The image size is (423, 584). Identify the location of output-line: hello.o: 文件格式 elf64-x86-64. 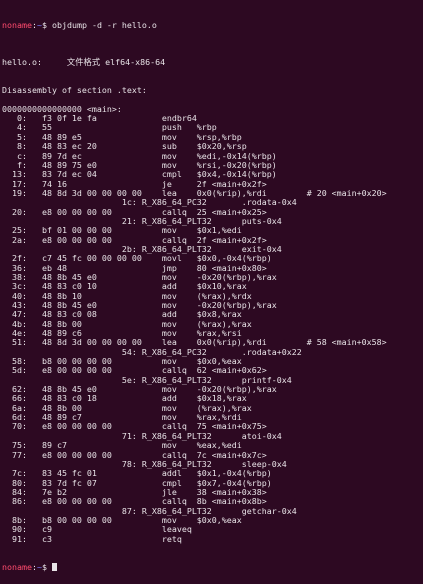
(84, 62).